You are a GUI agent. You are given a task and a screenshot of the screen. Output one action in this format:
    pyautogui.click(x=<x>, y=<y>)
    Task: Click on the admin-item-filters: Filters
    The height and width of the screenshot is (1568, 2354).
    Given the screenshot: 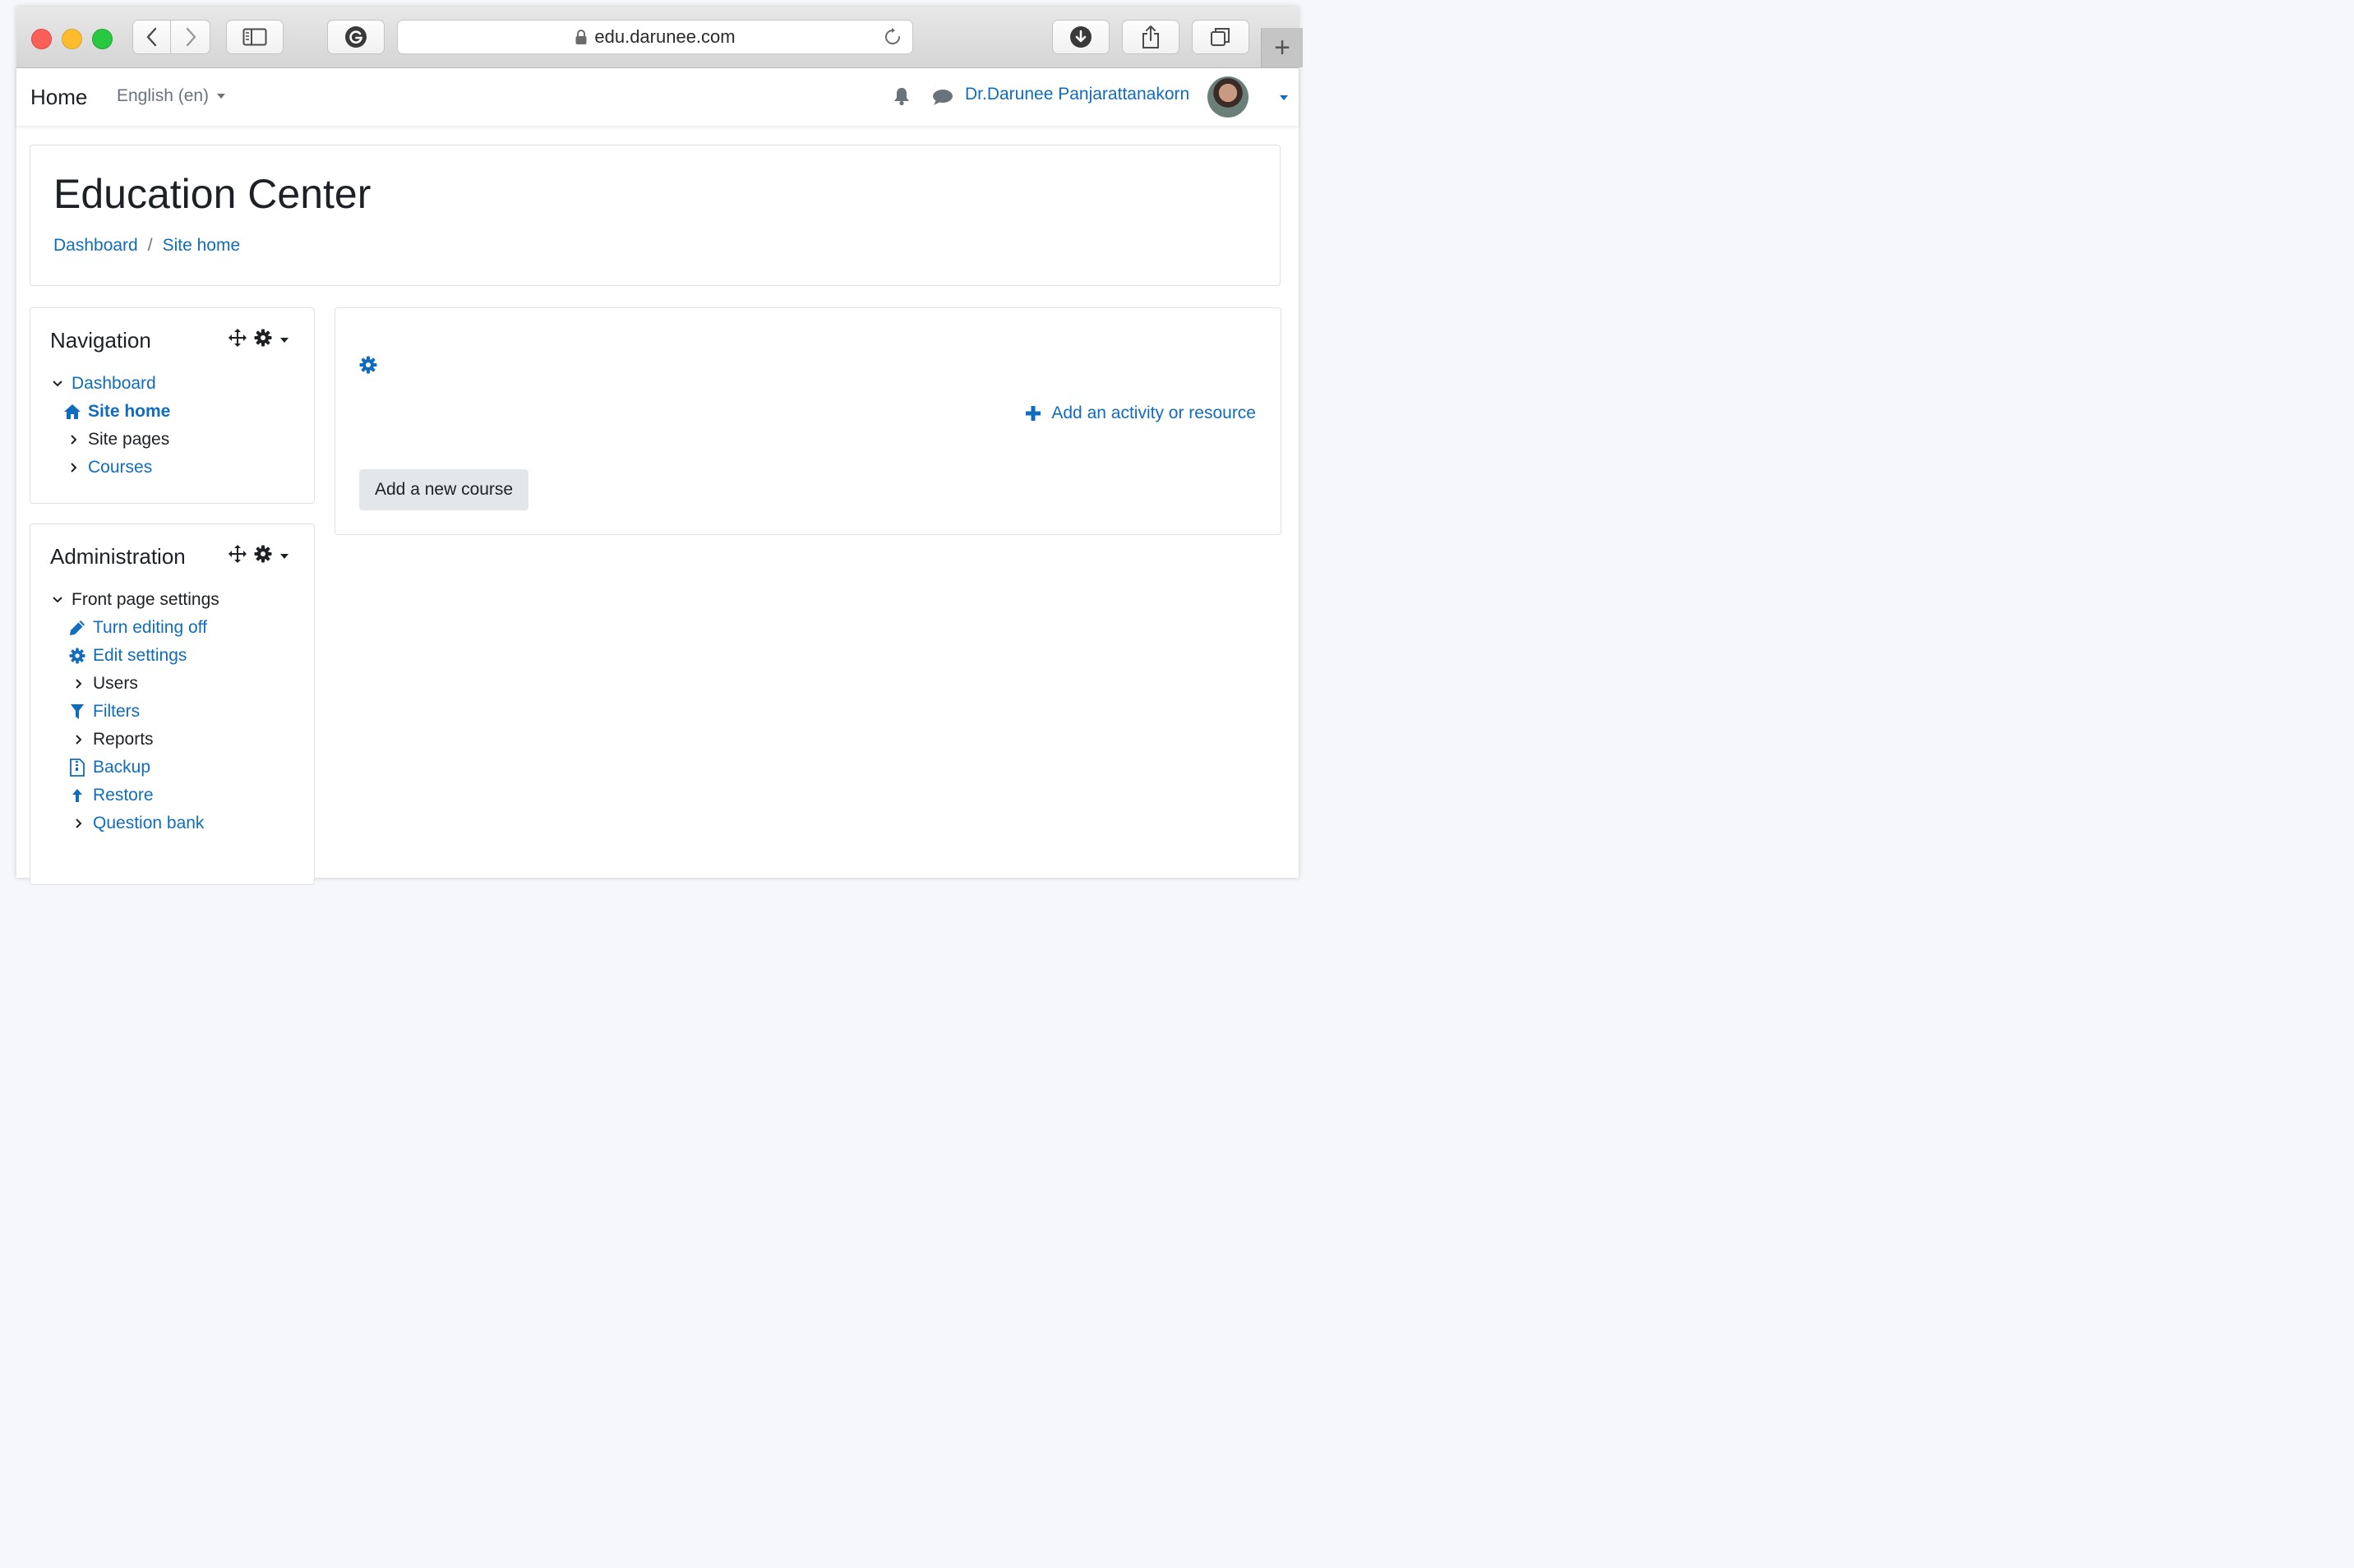 What is the action you would take?
    pyautogui.click(x=104, y=712)
    